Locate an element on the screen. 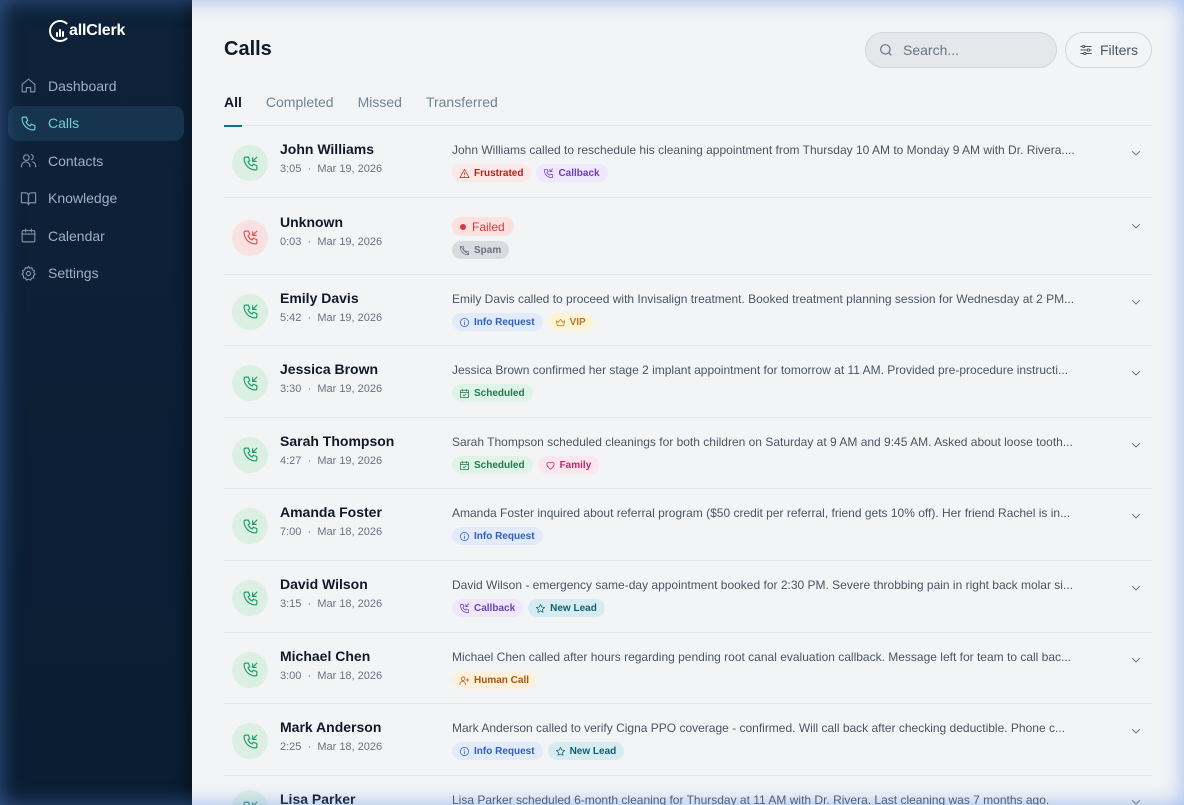 The width and height of the screenshot is (1184, 805). page-title: Calls is located at coordinates (248, 49).